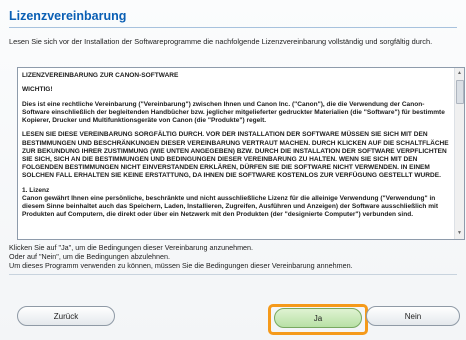  I want to click on scroll-down-icon: ▼, so click(459, 233).